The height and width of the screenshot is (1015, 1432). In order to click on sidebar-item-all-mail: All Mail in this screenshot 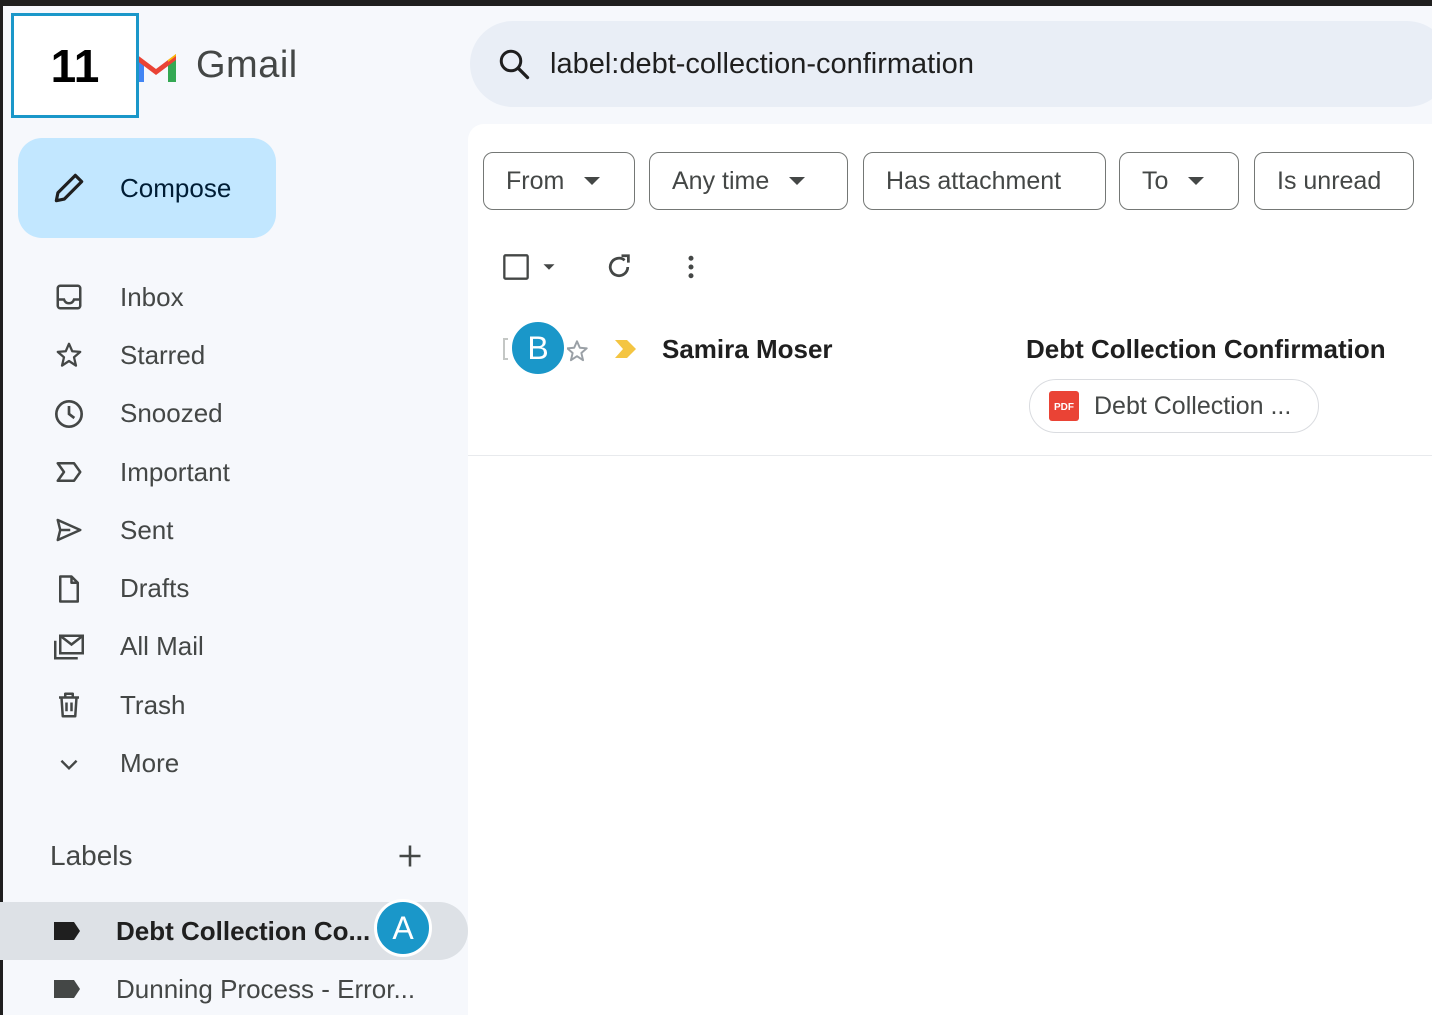, I will do `click(234, 647)`.